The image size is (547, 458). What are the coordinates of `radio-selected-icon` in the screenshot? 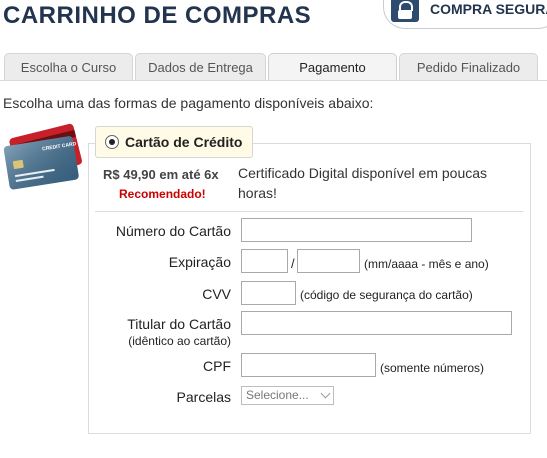 It's located at (112, 142).